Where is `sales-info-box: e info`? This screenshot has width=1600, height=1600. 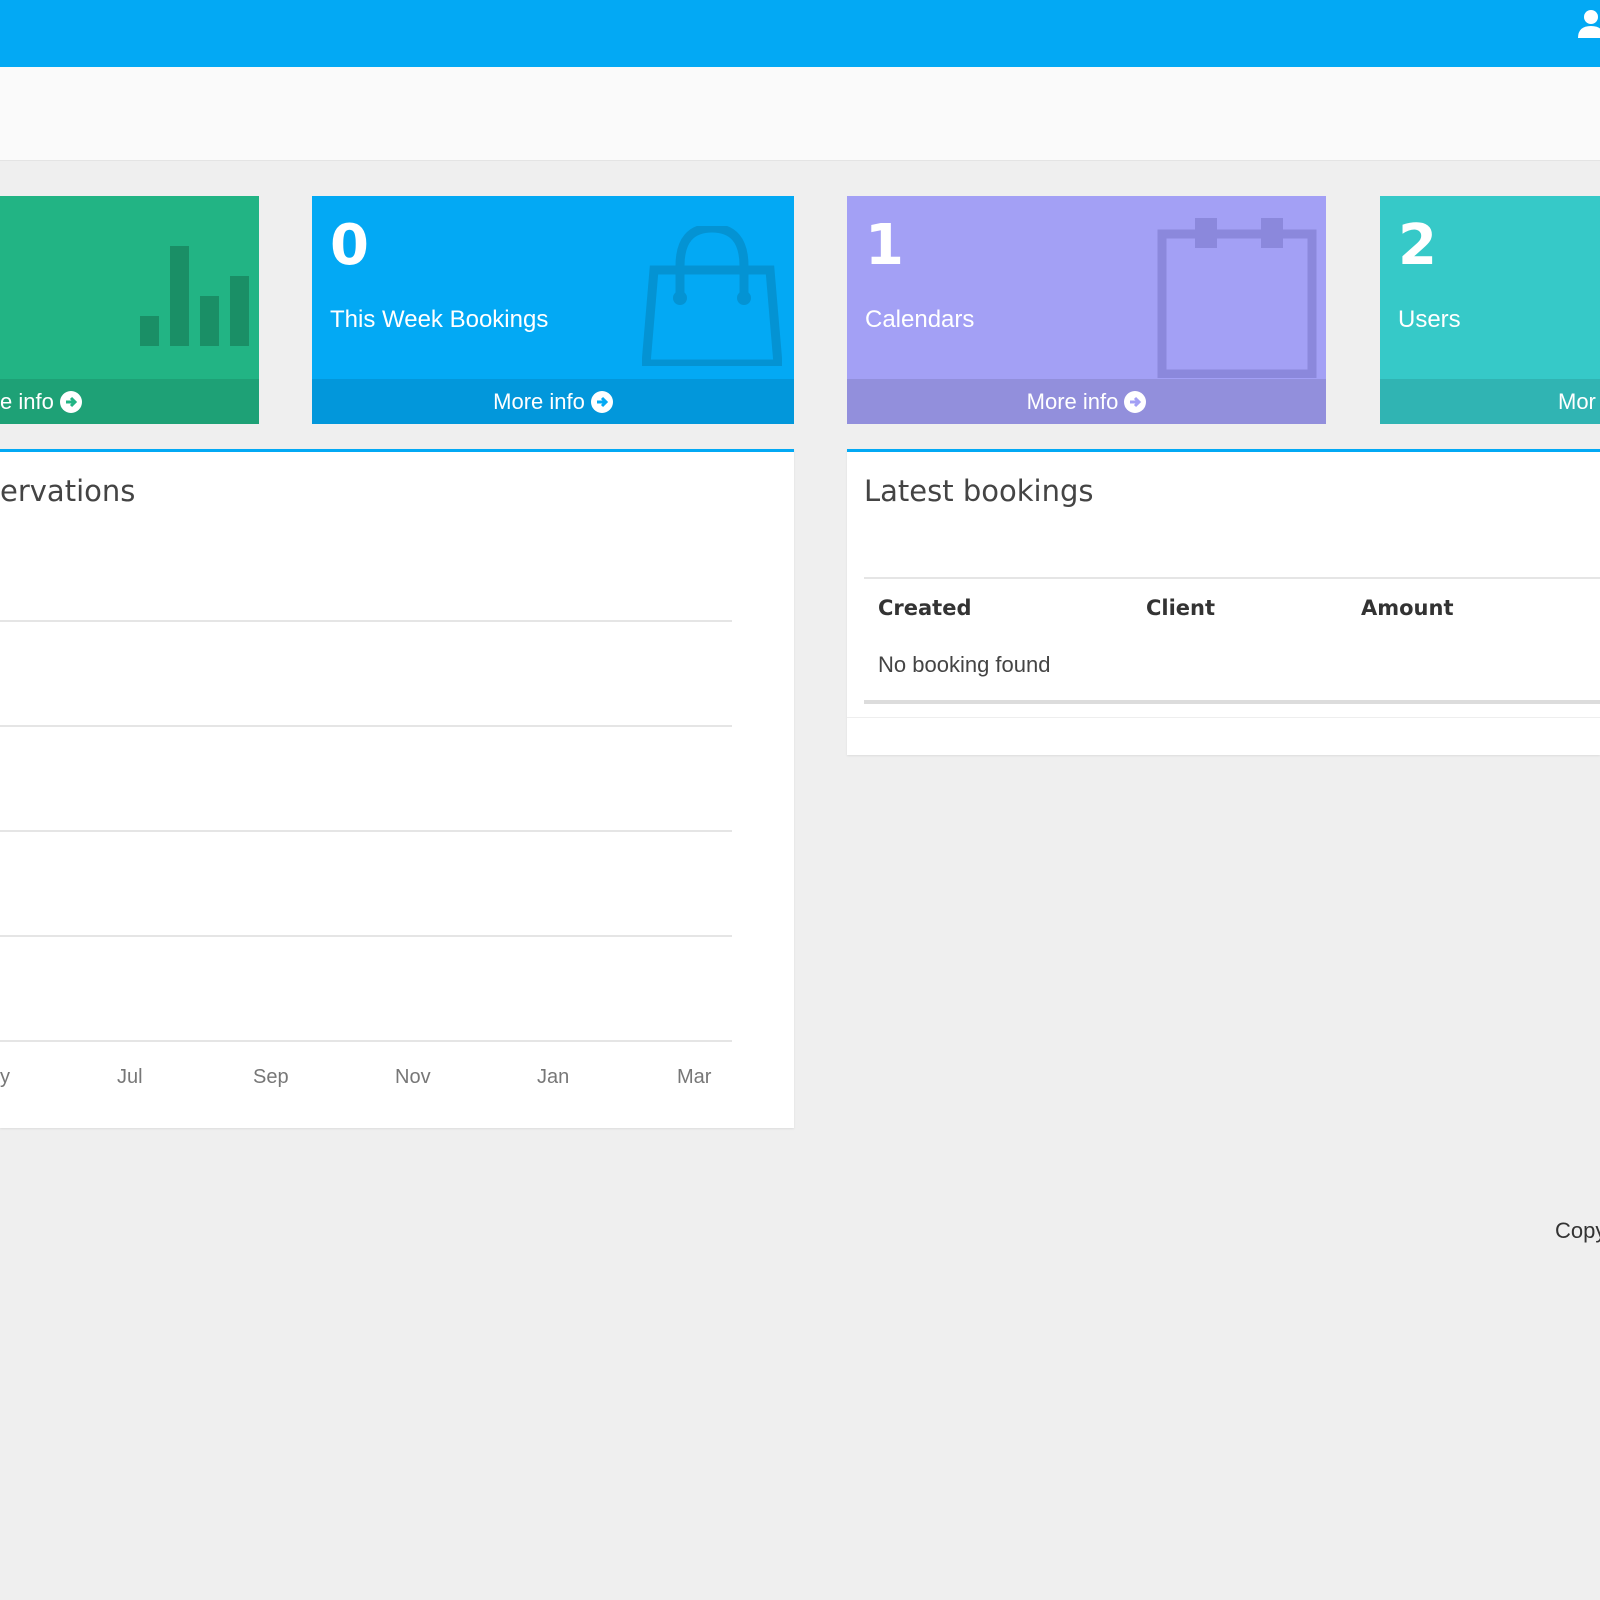
sales-info-box: e info is located at coordinates (129, 310).